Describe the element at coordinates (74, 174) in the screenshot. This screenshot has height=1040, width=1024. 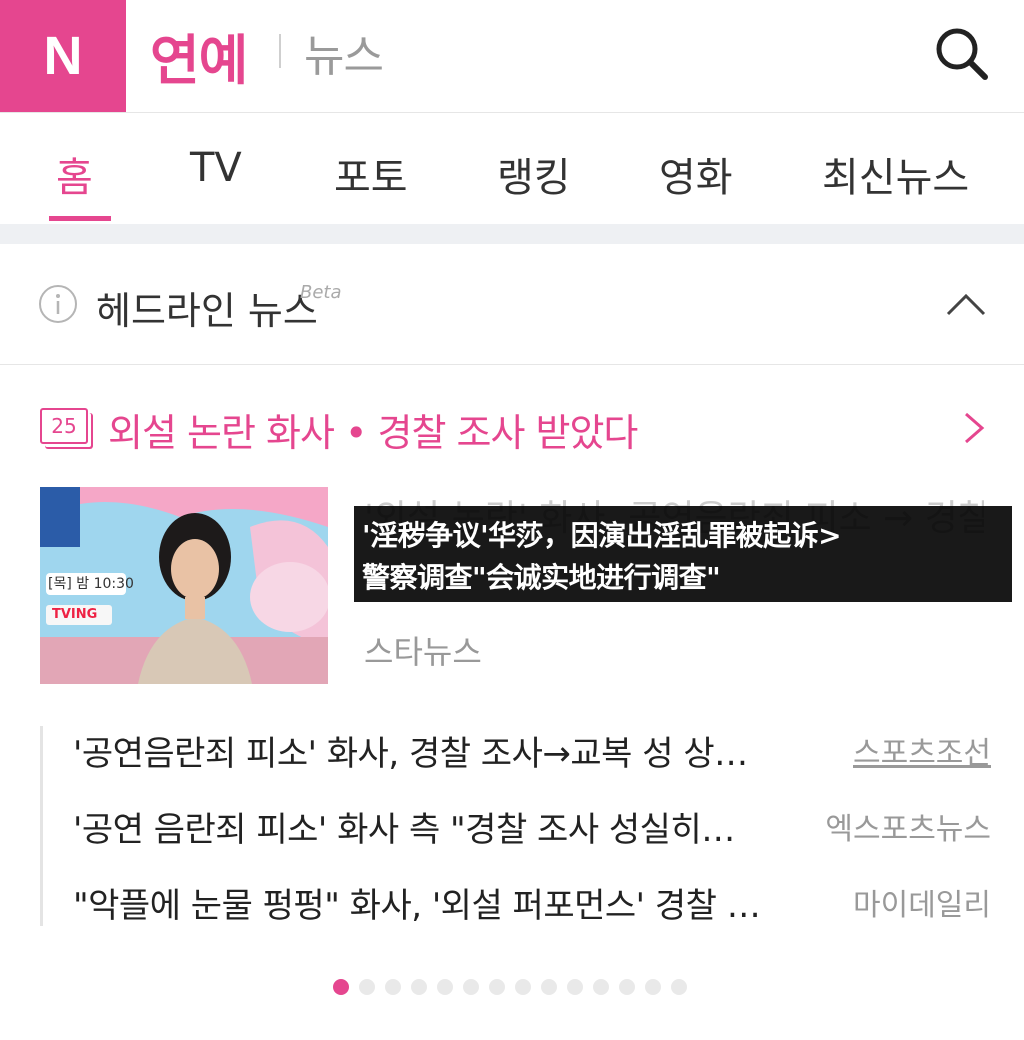
I see `tab-home: 홈` at that location.